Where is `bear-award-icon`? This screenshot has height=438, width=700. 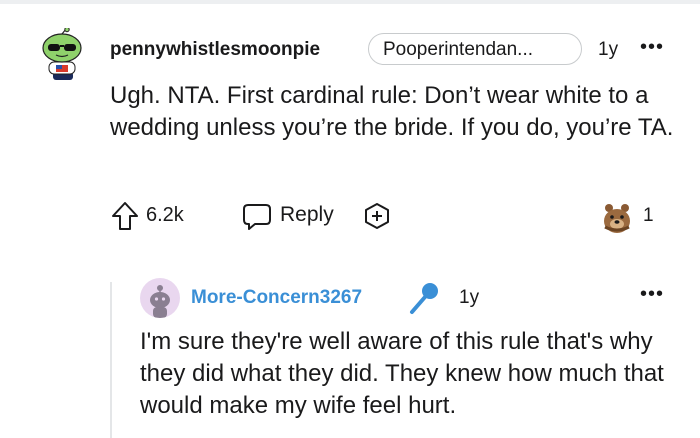 bear-award-icon is located at coordinates (617, 218).